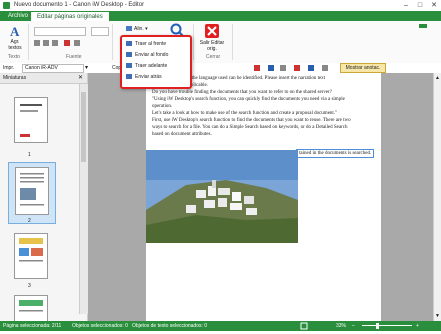 The height and width of the screenshot is (334, 441). I want to click on scroll-up-icon: ▲, so click(437, 78).